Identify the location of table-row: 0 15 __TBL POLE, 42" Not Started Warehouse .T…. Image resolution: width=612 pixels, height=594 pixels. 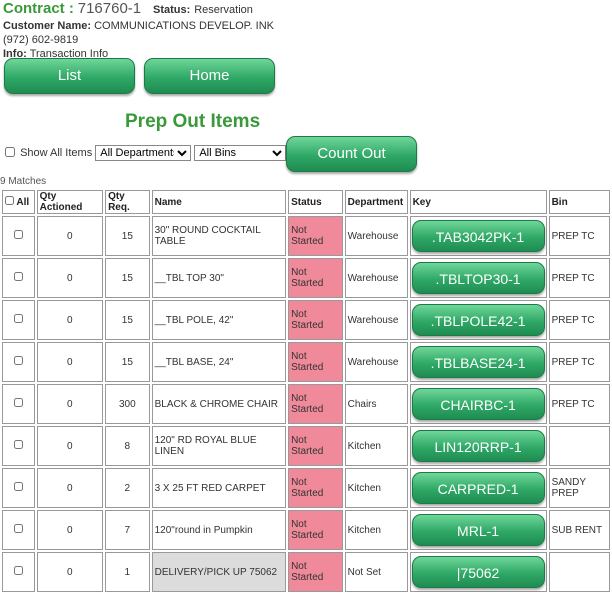
(306, 320).